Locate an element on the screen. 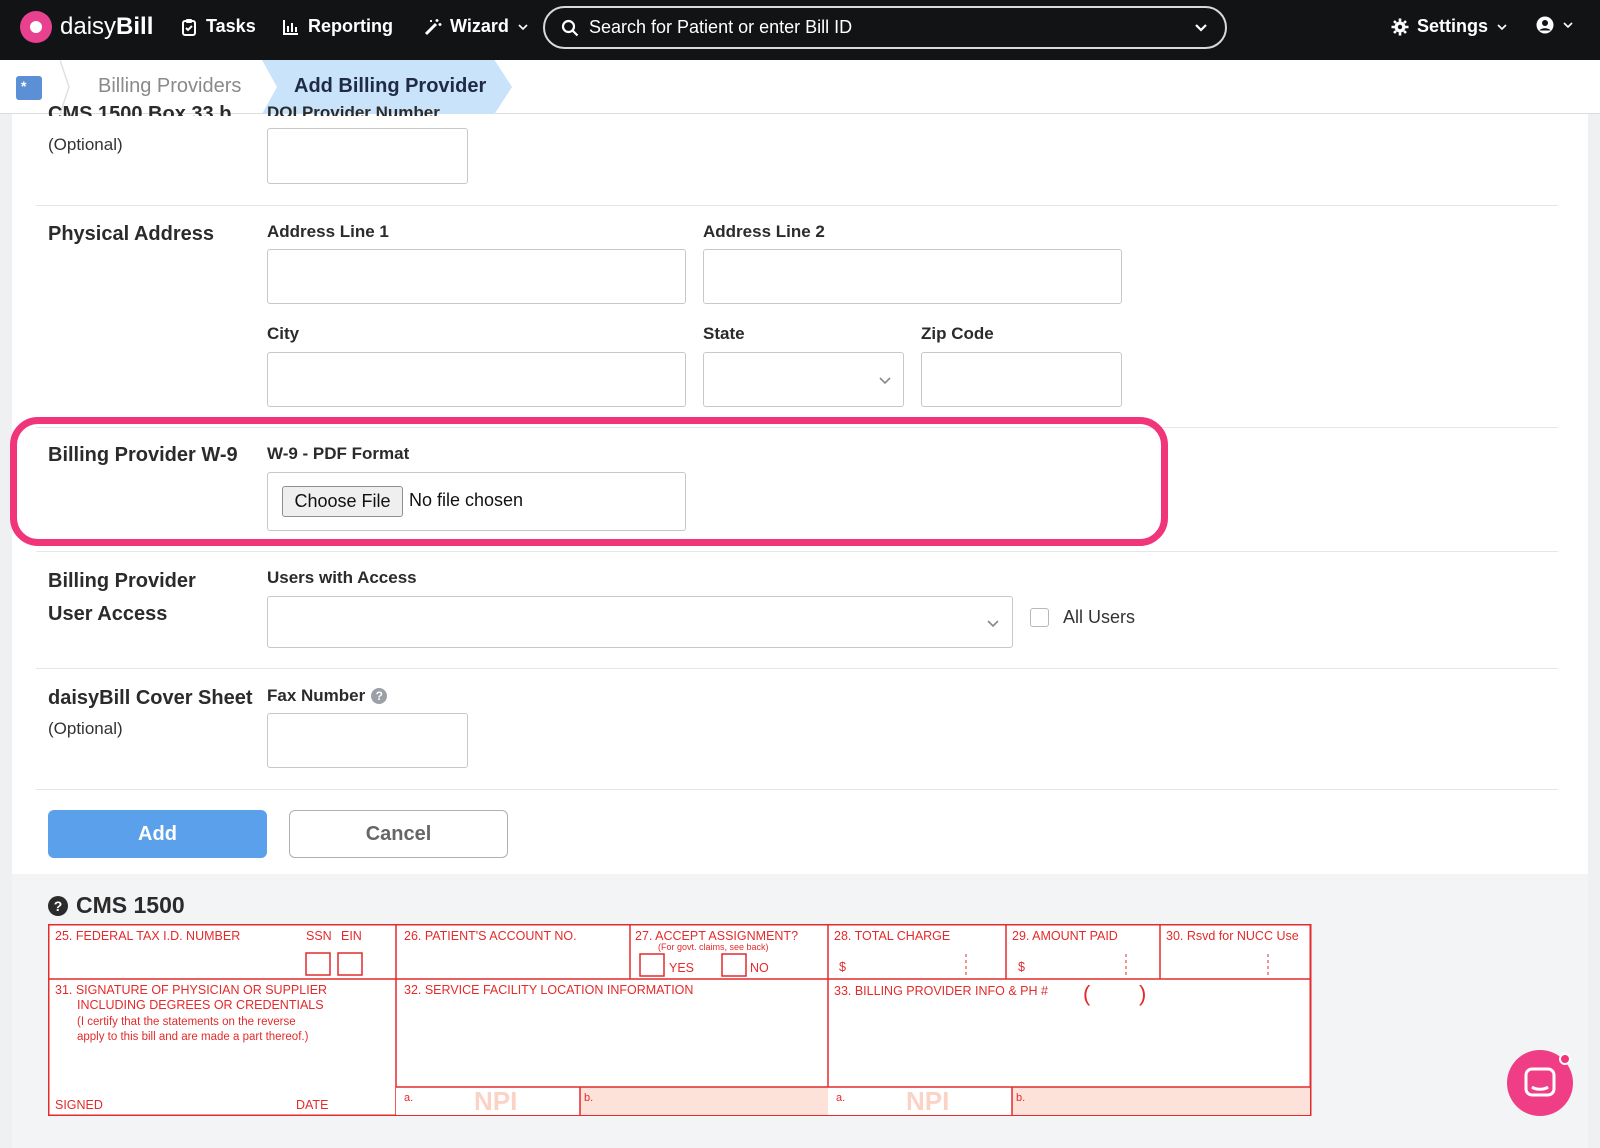  box30-label: 30. Rsvd for NUCC Use is located at coordinates (1232, 936).